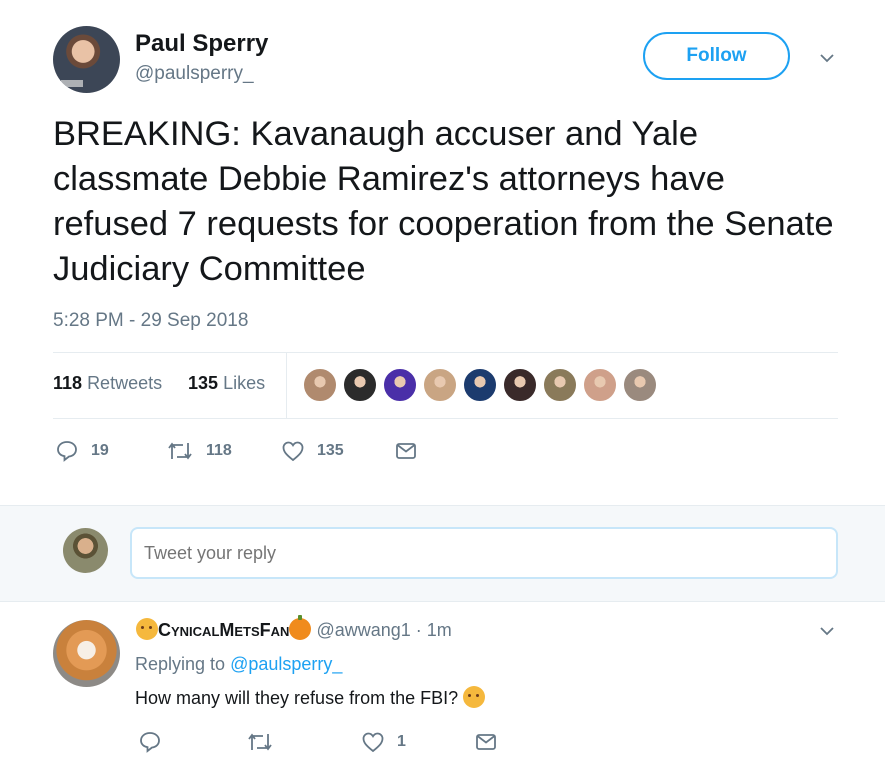  I want to click on reply-message-button, so click(486, 742).